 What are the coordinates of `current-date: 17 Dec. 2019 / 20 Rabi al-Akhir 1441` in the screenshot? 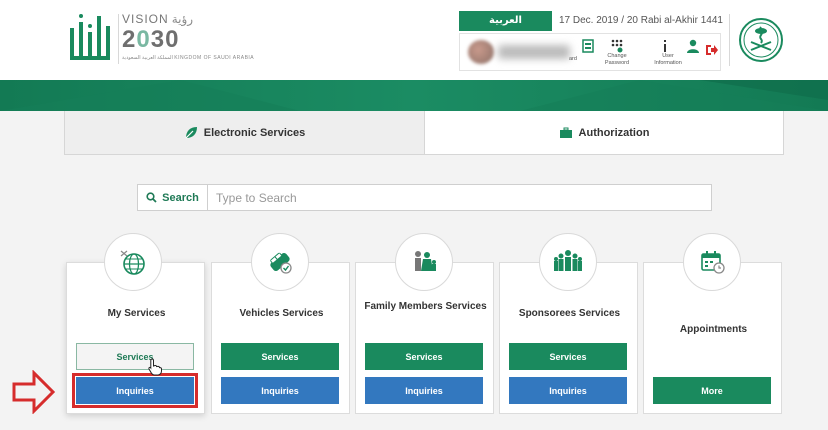 It's located at (641, 20).